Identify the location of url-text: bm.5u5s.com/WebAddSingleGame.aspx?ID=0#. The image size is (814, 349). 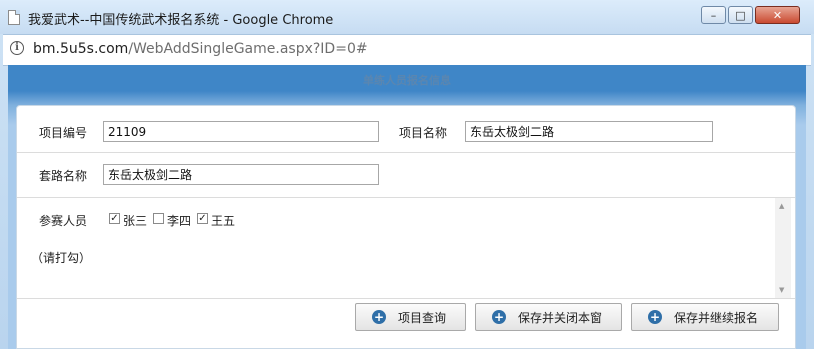
(200, 49).